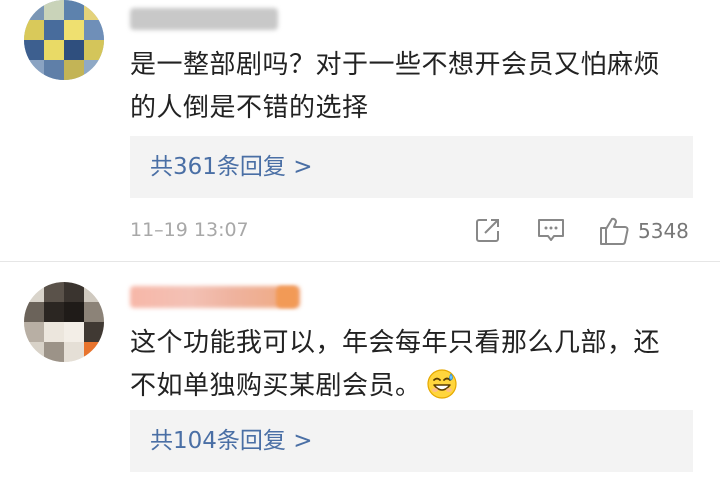 The height and width of the screenshot is (481, 720). I want to click on comment-text: 是一整部剧吗？对于一些不想开会员又怕麻烦 的人倒是不错的选择, so click(415, 87).